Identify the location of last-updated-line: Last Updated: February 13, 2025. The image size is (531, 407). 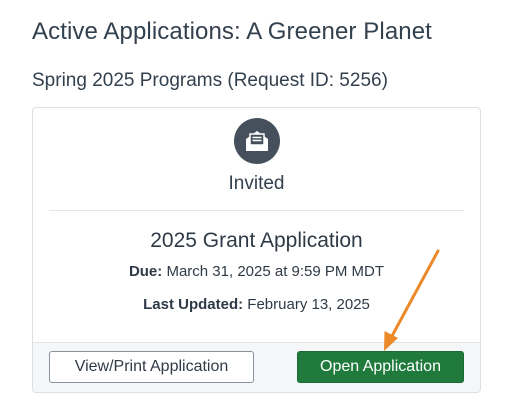
(256, 304).